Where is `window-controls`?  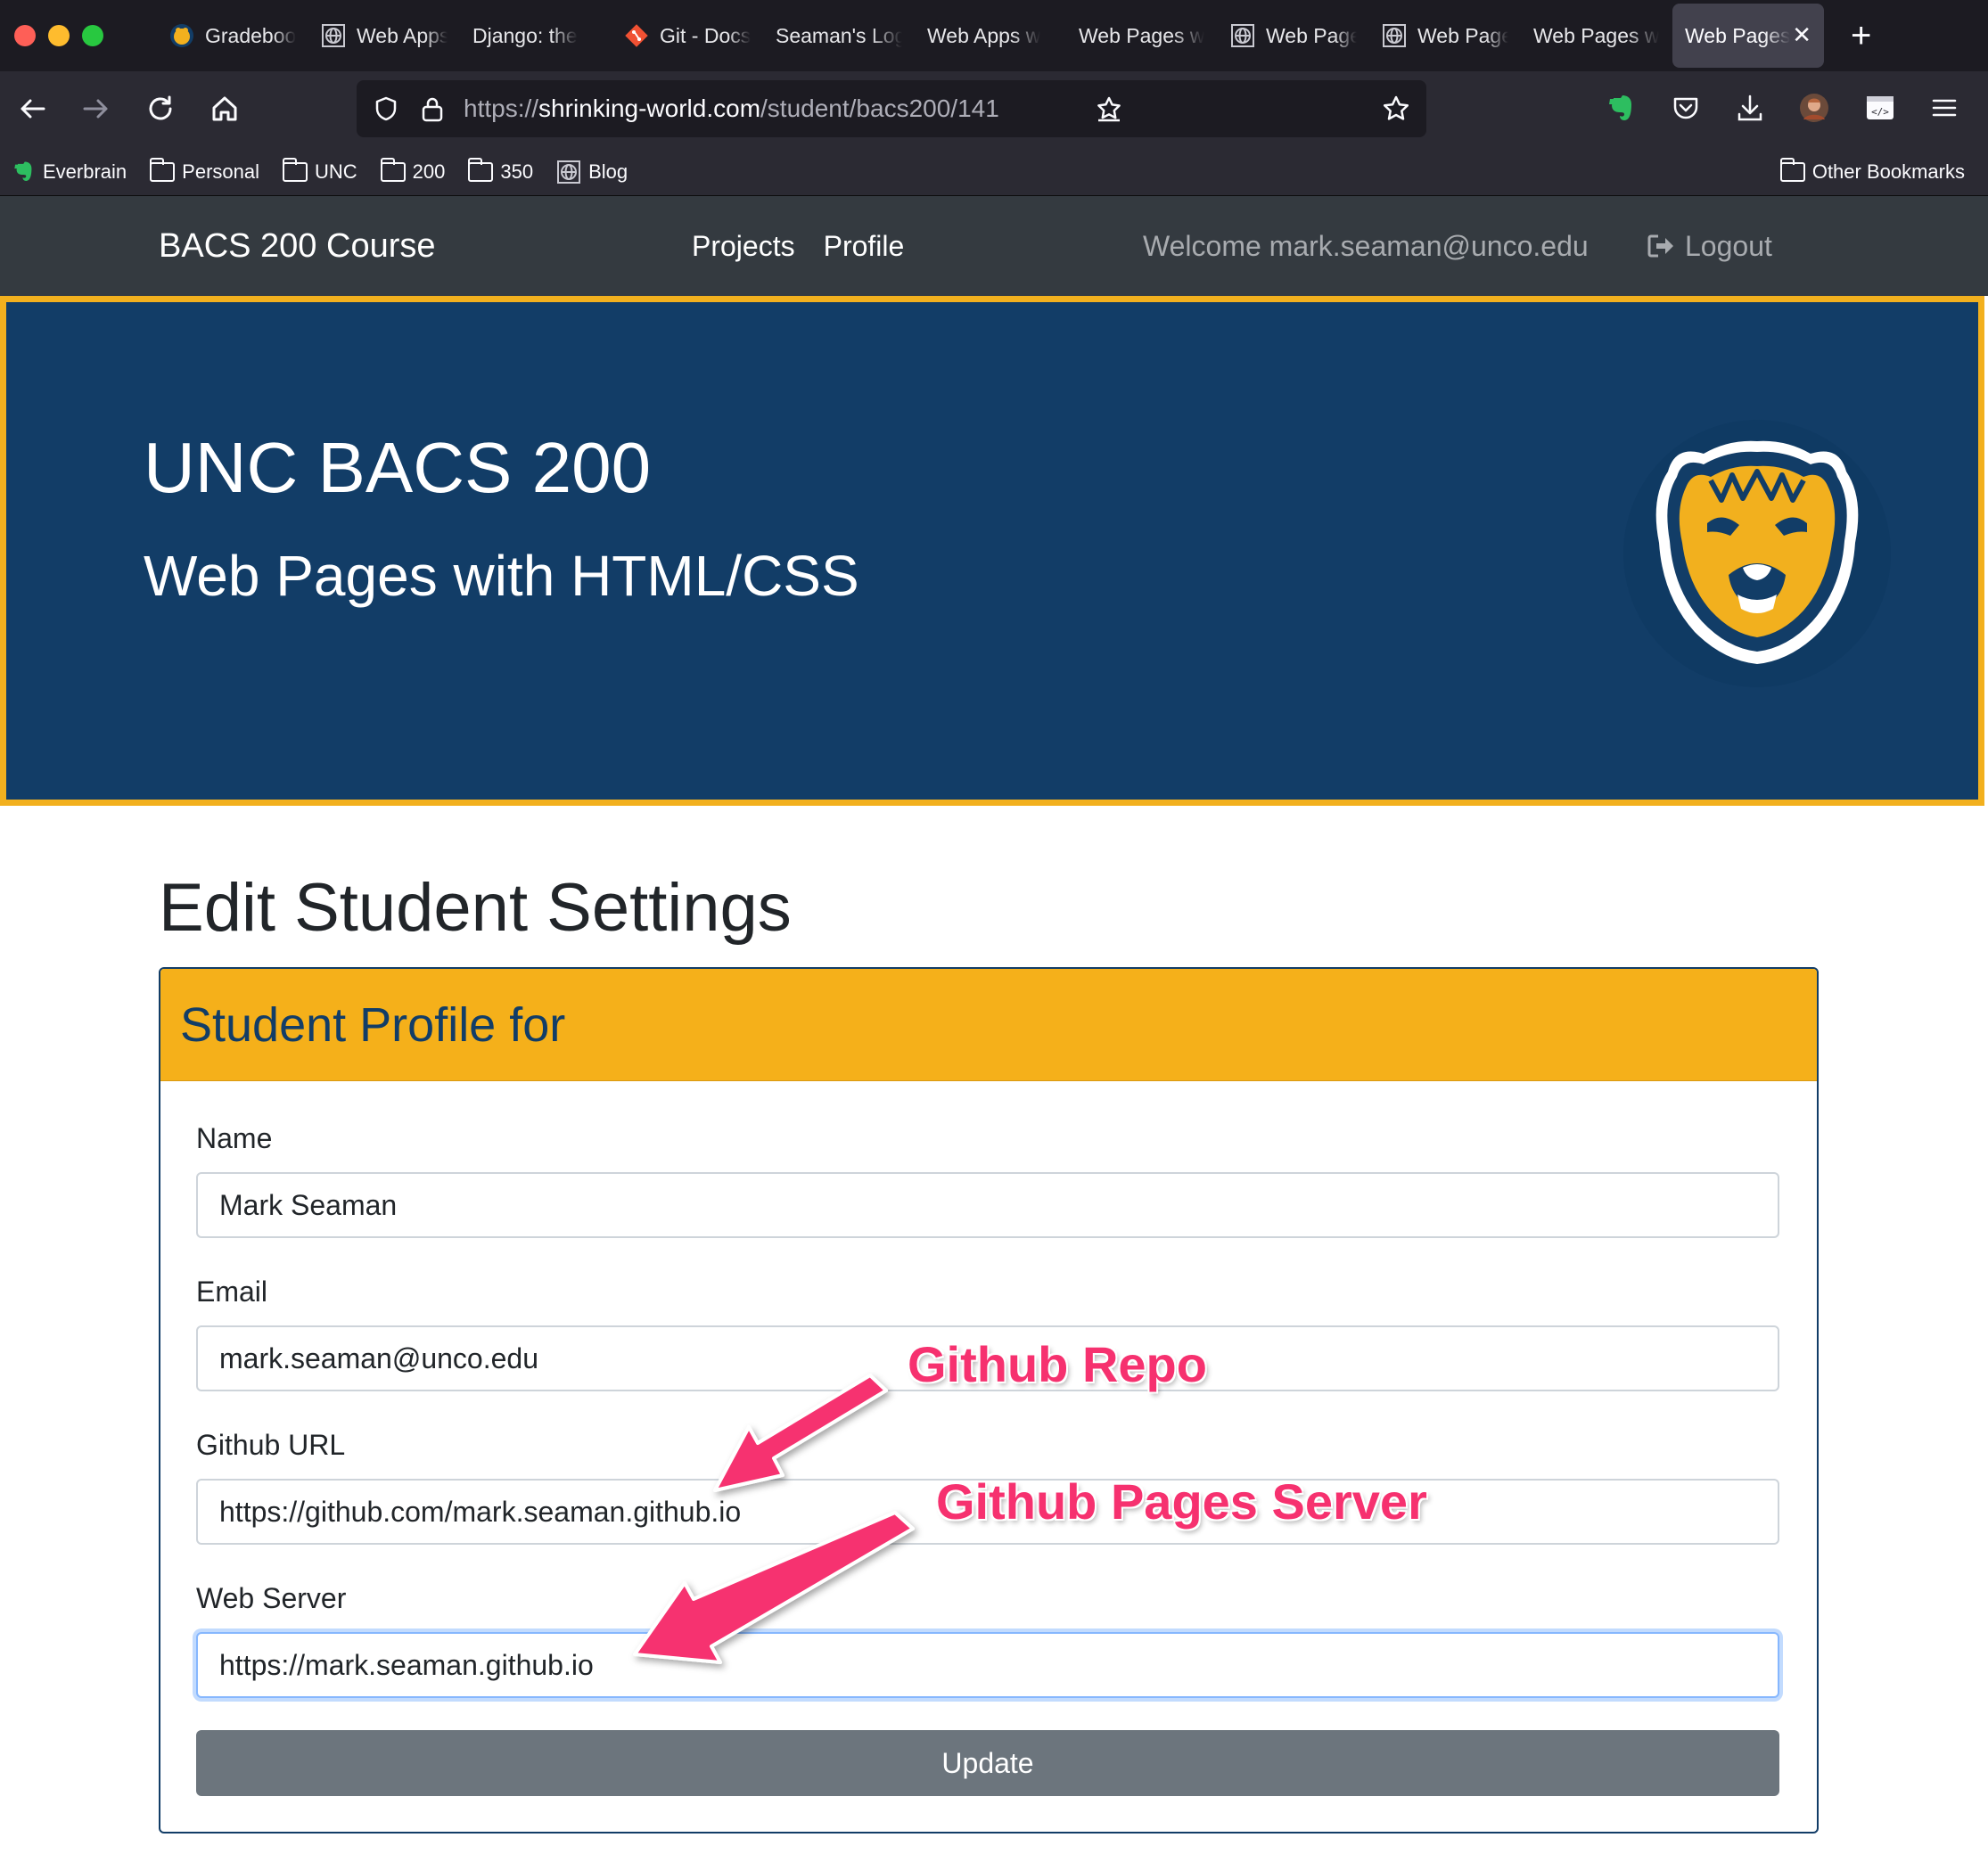 window-controls is located at coordinates (58, 36).